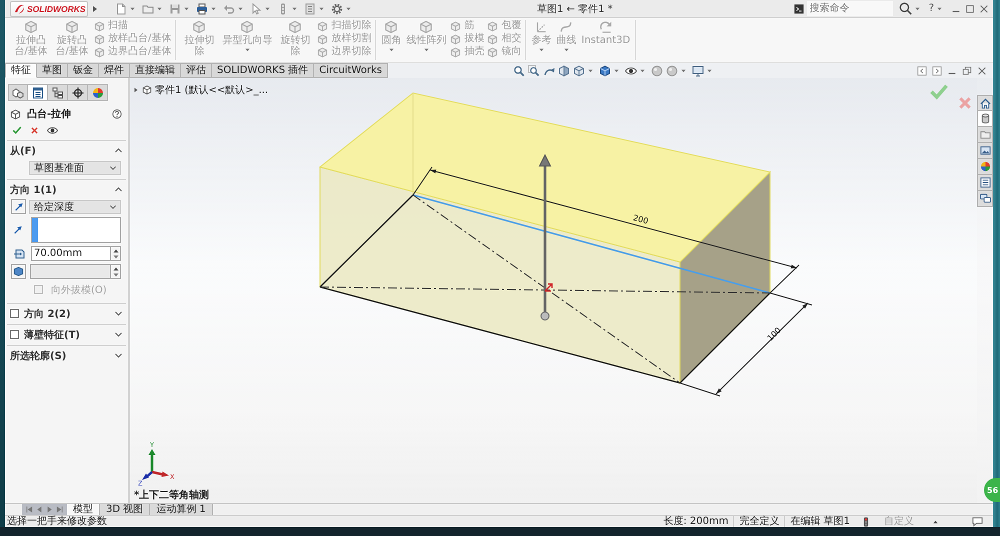 This screenshot has width=1000, height=536. Describe the element at coordinates (39, 509) in the screenshot. I see `triangle-left-icon` at that location.